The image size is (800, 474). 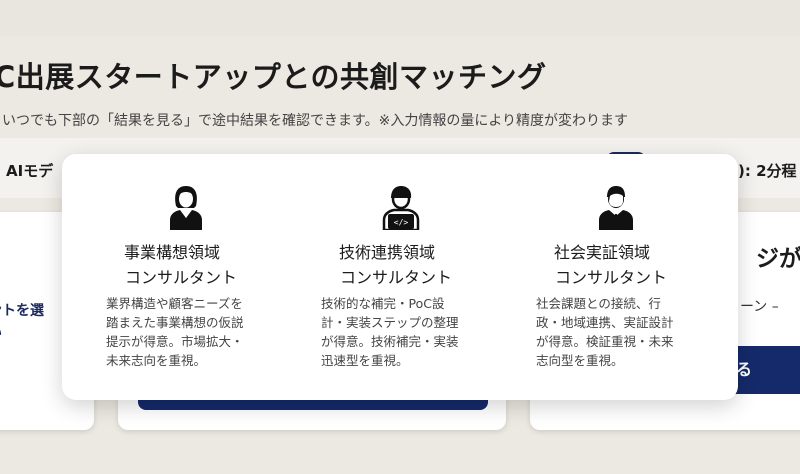 I want to click on top-band, so click(x=400, y=18).